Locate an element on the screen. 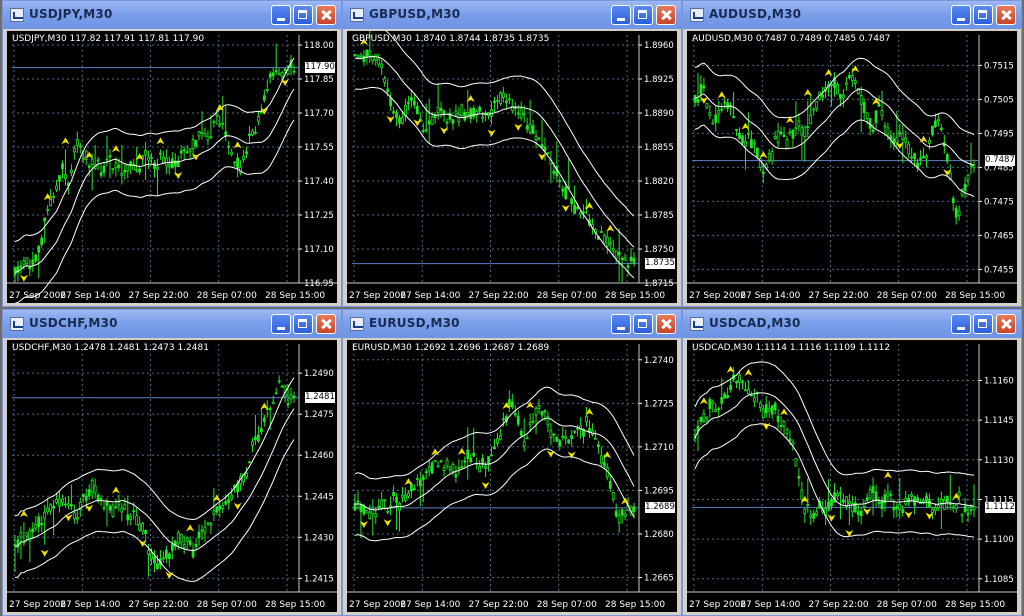  window-titlebar: USDJPY,M30 is located at coordinates (172, 15).